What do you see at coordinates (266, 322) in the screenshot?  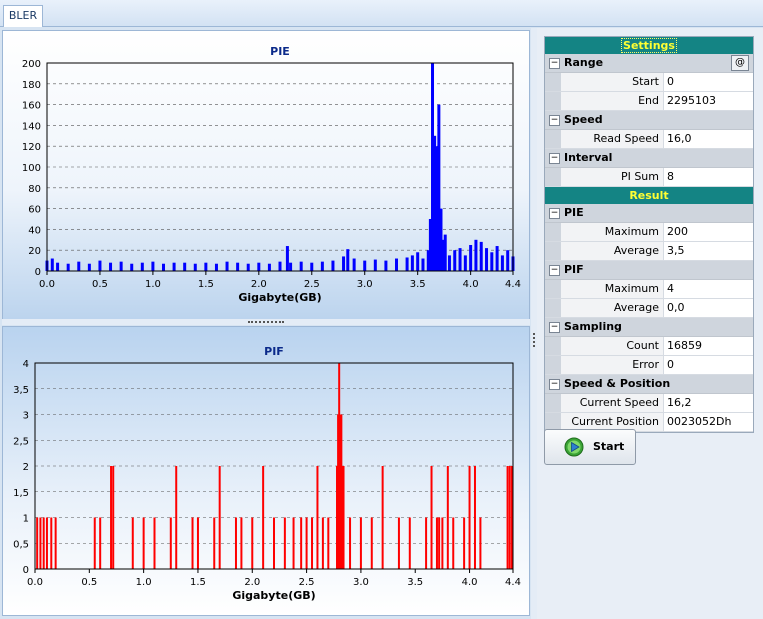 I see `horizontal-splitter` at bounding box center [266, 322].